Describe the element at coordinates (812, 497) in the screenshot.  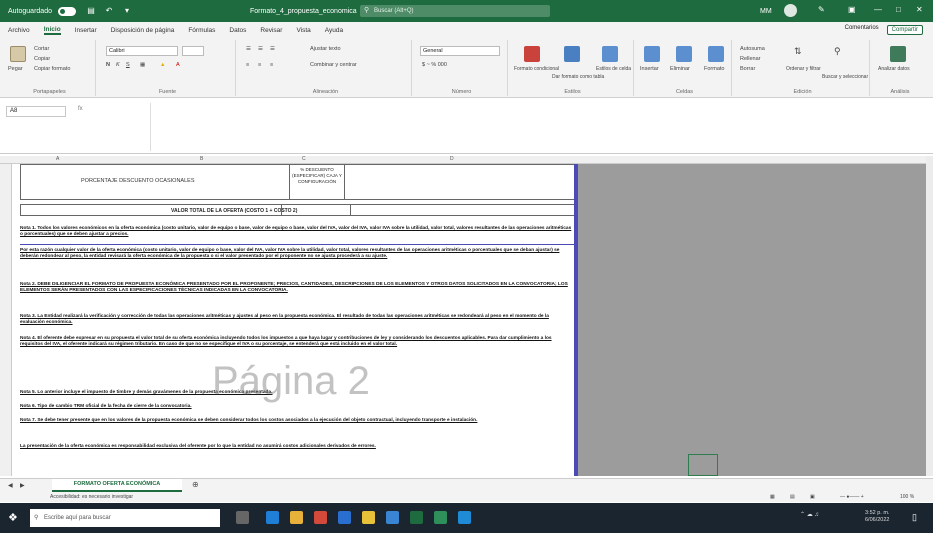
I see `page-break-view-icon: ▣` at that location.